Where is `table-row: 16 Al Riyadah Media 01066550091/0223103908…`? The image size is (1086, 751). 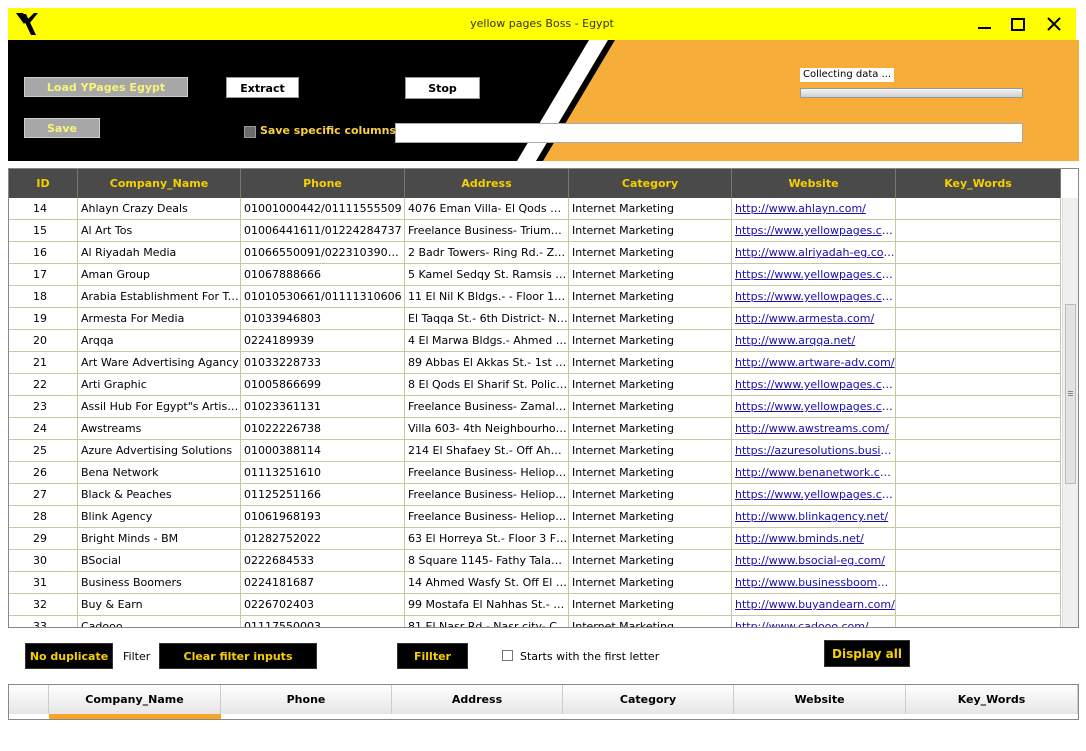 table-row: 16 Al Riyadah Media 01066550091/0223103908… is located at coordinates (535, 253).